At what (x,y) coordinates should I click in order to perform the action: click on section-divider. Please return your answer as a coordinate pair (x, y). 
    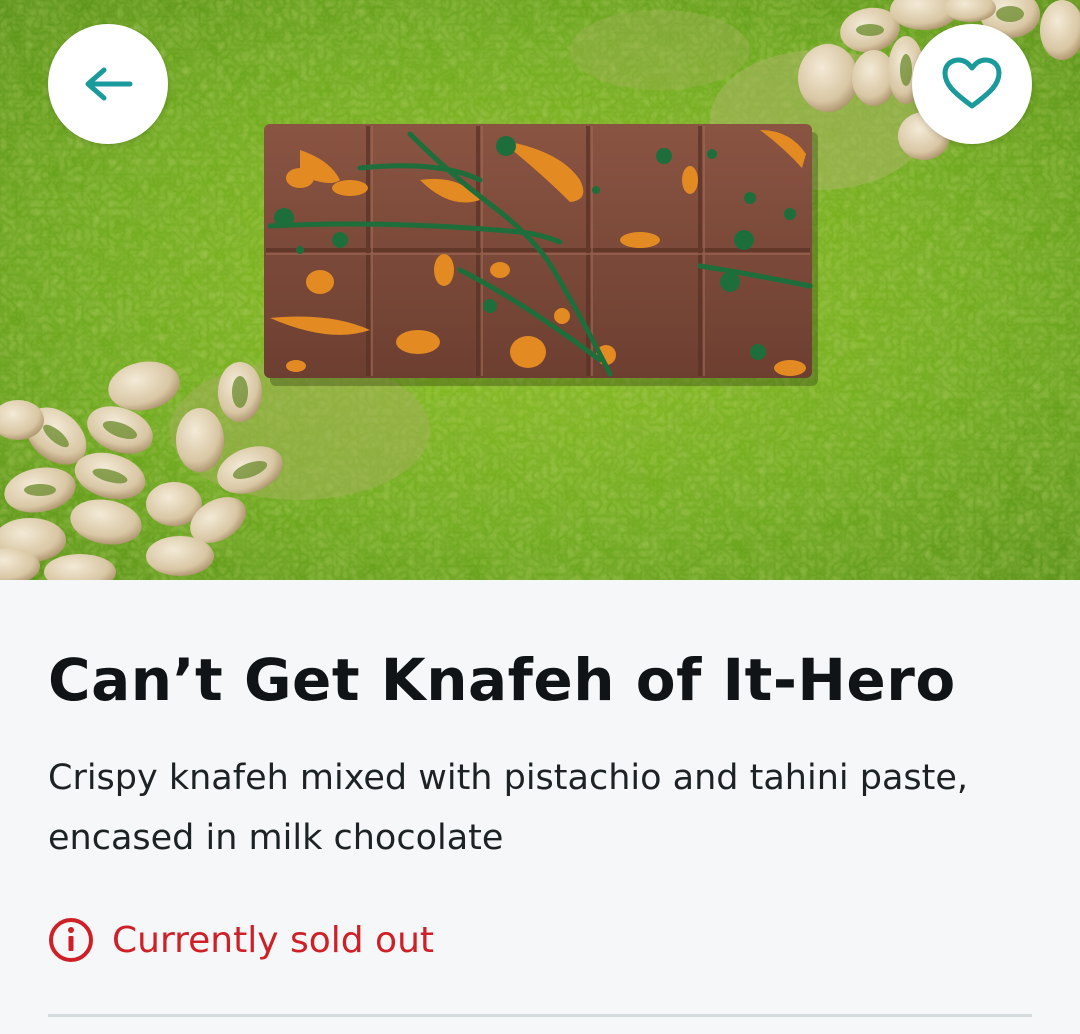
    Looking at the image, I should click on (540, 1015).